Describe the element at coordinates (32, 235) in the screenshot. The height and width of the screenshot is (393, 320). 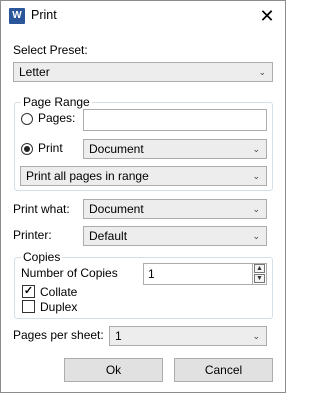
I see `printer-label: Printer:` at that location.